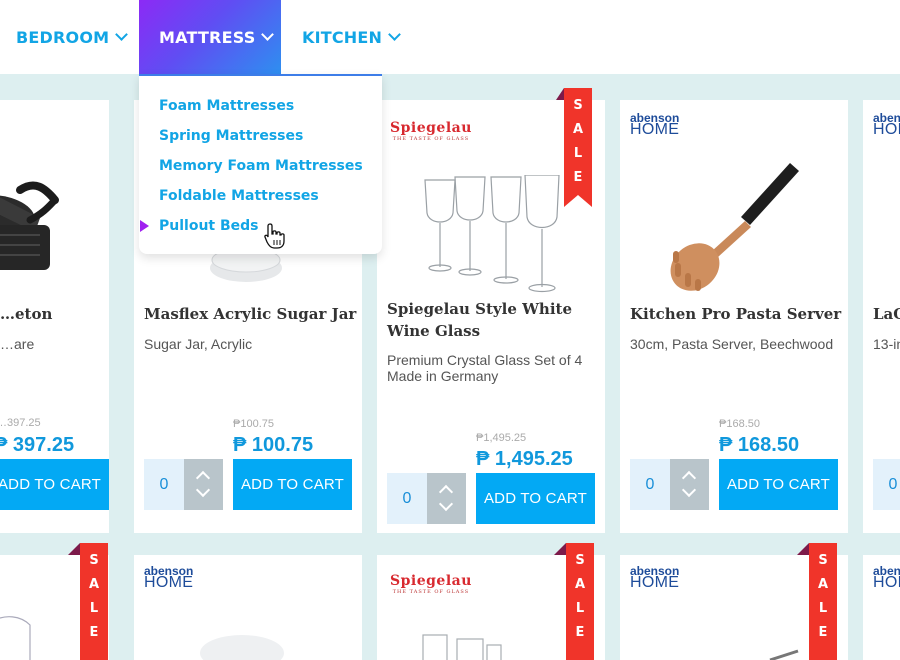  What do you see at coordinates (480, 320) in the screenshot?
I see `product-name: Spiegelau Style White Wine Glass` at bounding box center [480, 320].